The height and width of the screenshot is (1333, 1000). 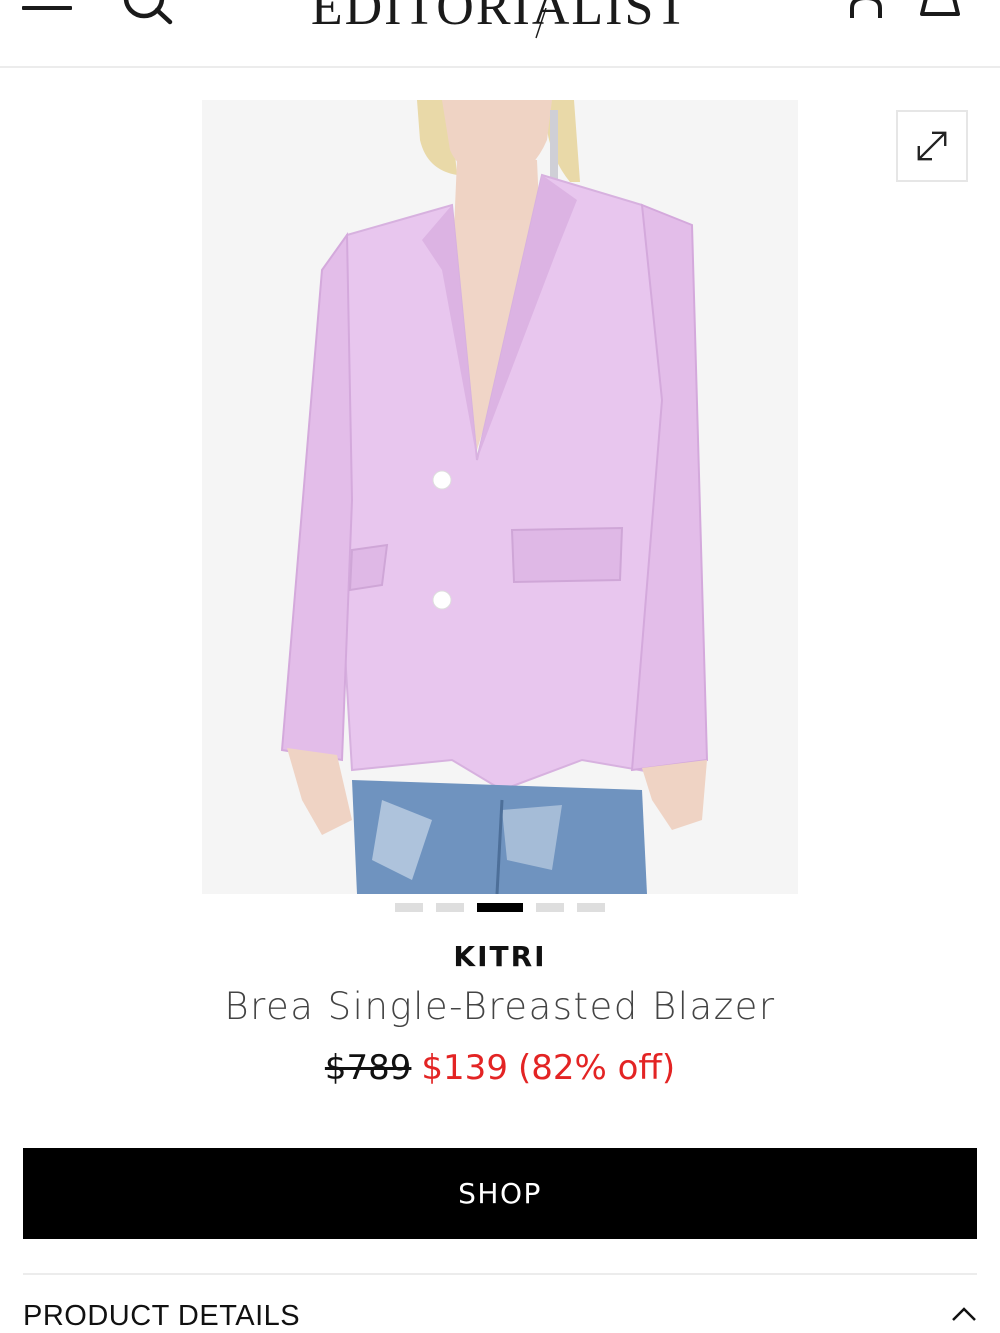 What do you see at coordinates (932, 146) in the screenshot?
I see `expand-icon` at bounding box center [932, 146].